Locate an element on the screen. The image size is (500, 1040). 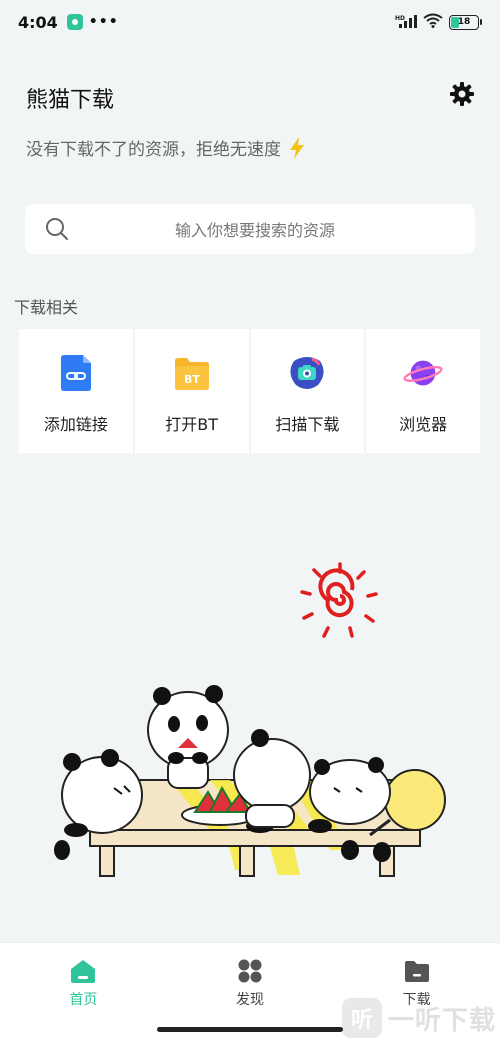
sun-graphic is located at coordinates (339, 600).